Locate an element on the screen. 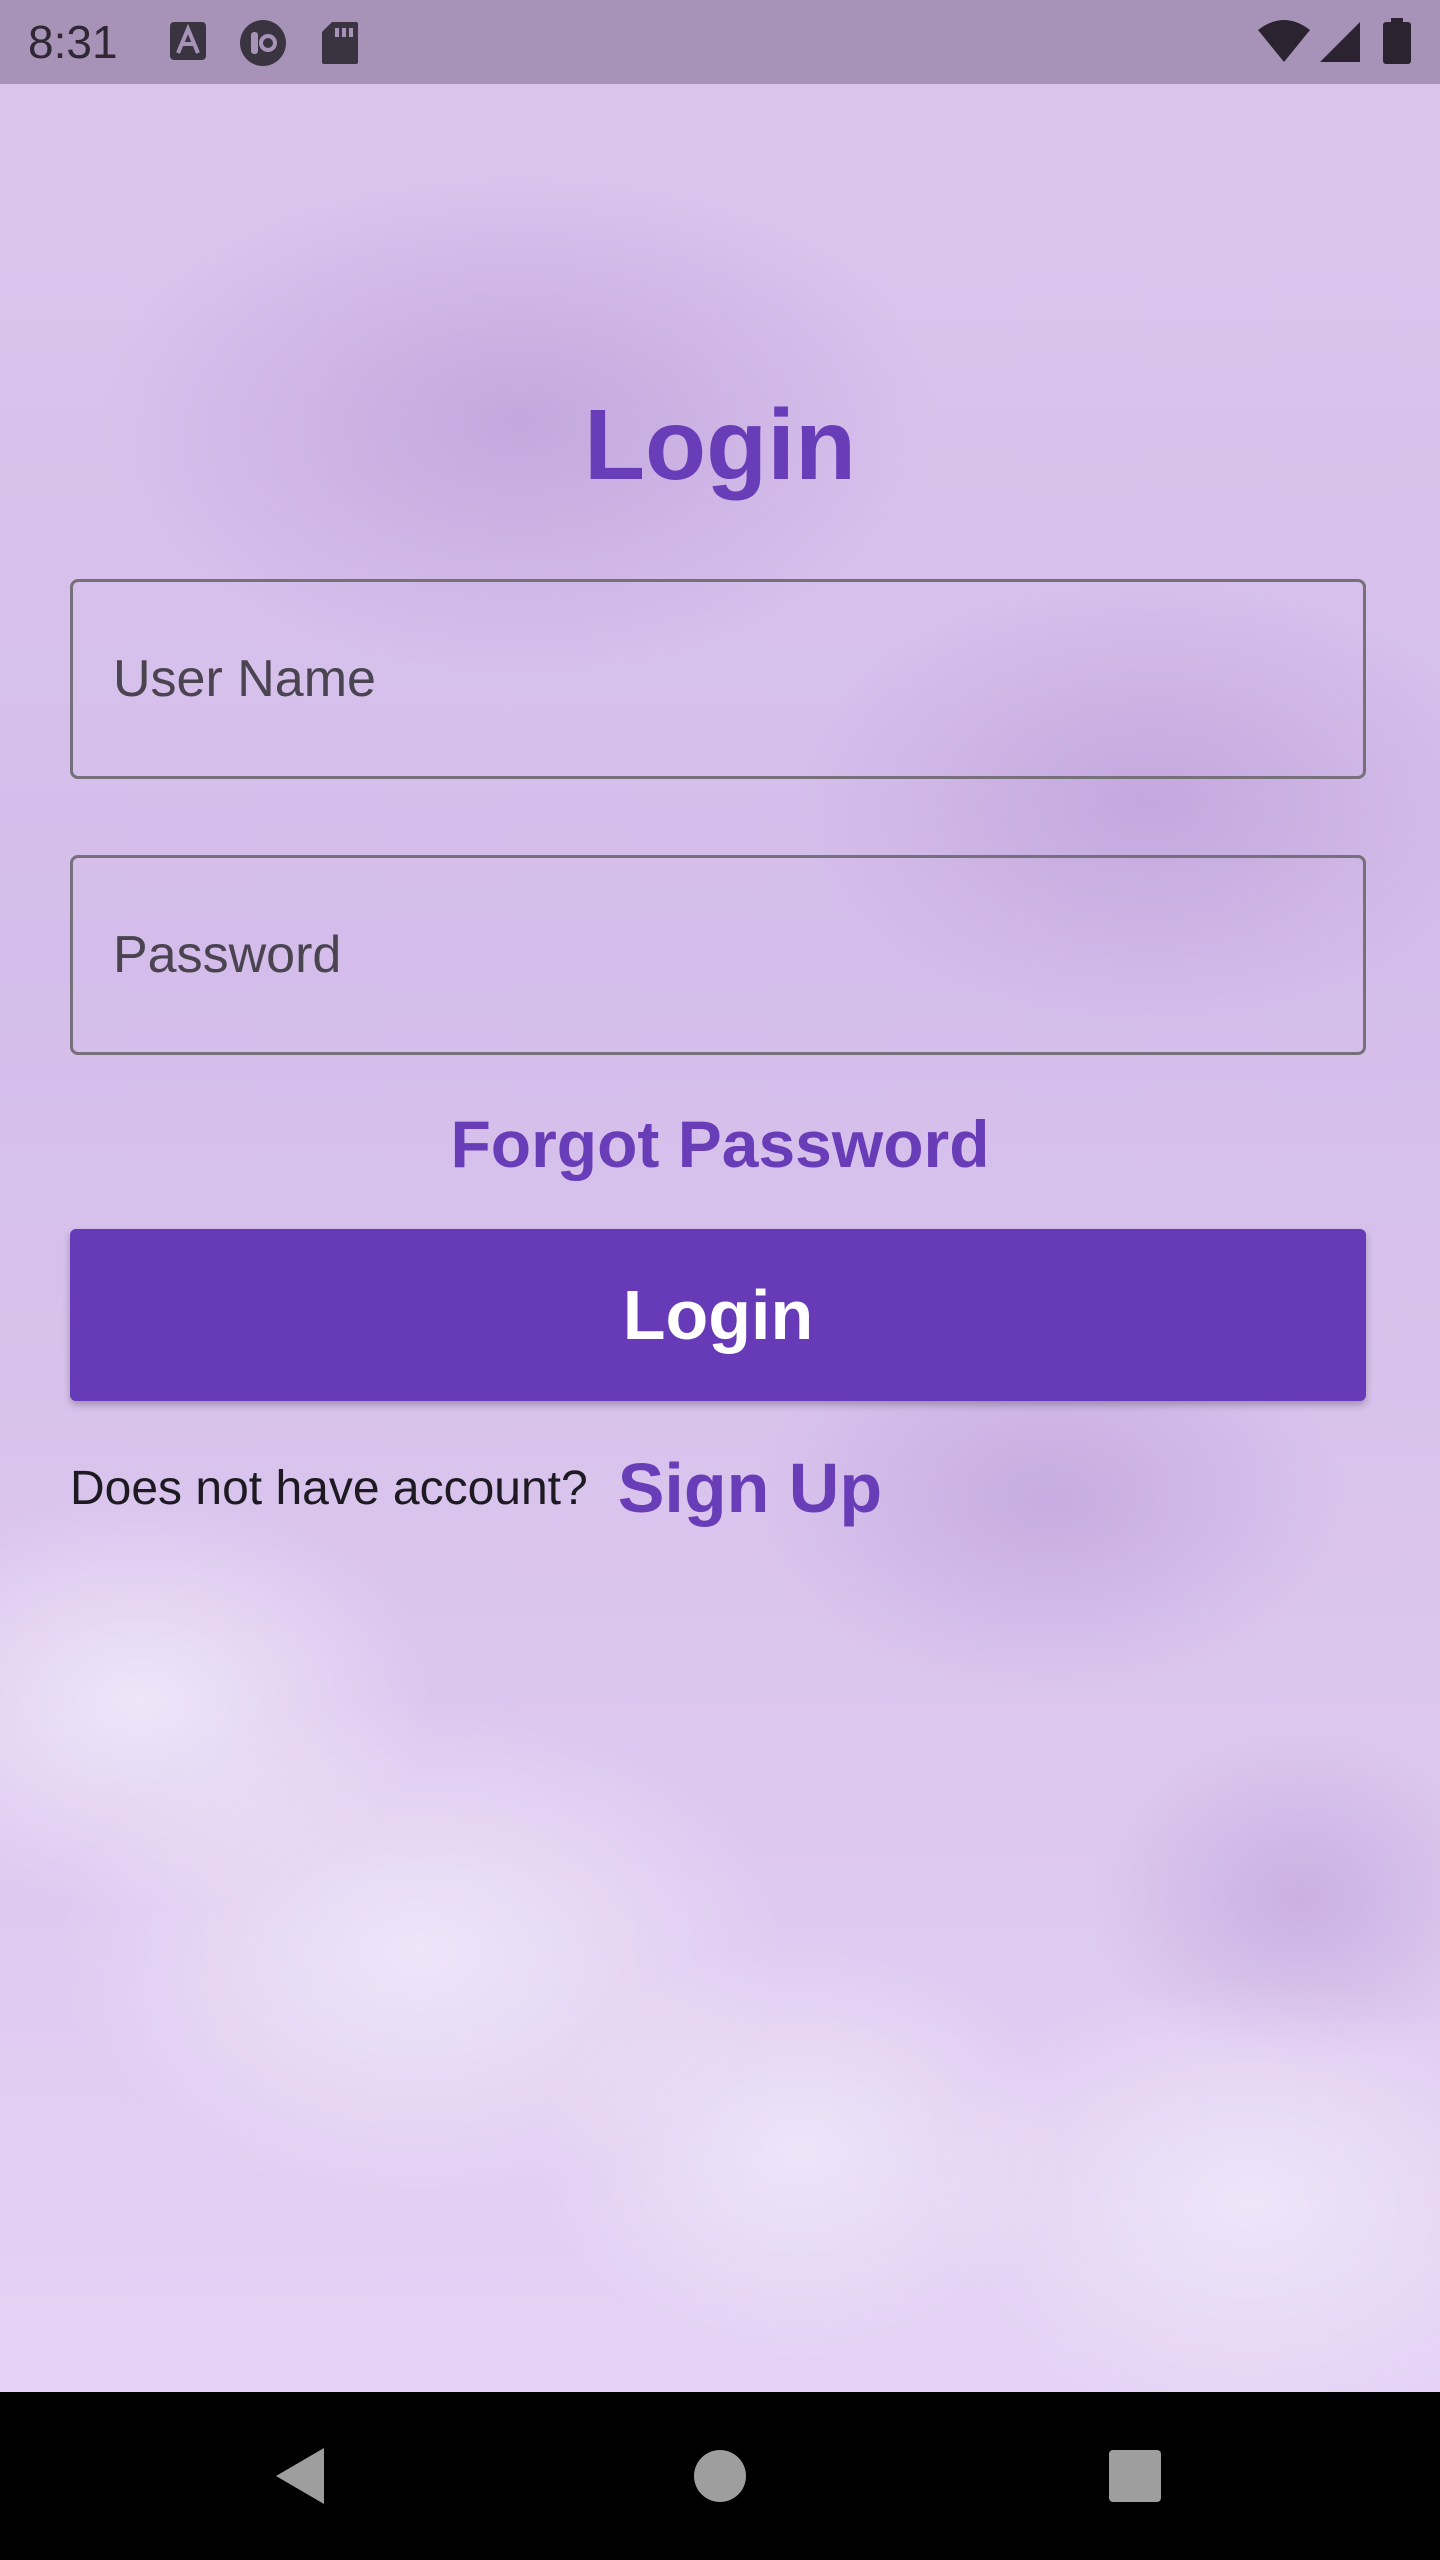  forgot-password-link: Forgot Password is located at coordinates (720, 1144).